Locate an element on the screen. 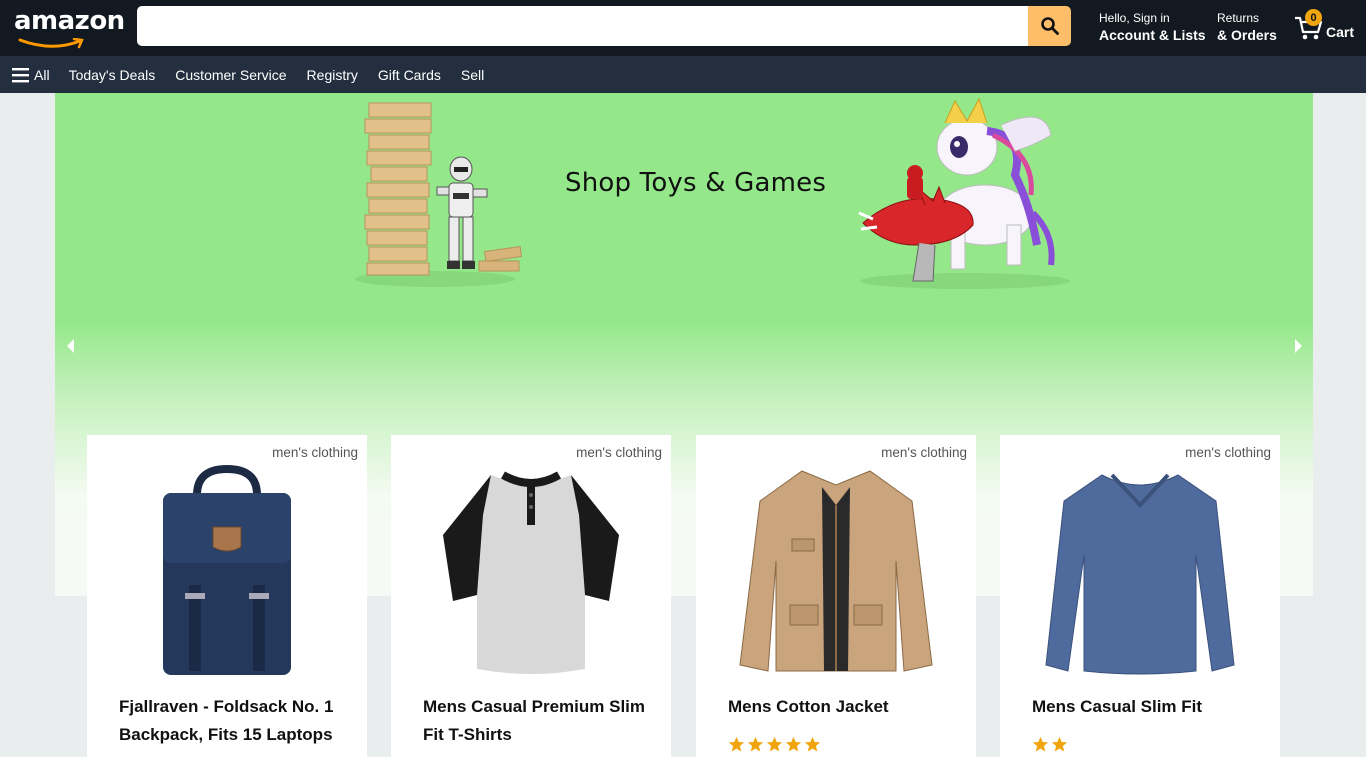  chevron-left-icon is located at coordinates (70, 346).